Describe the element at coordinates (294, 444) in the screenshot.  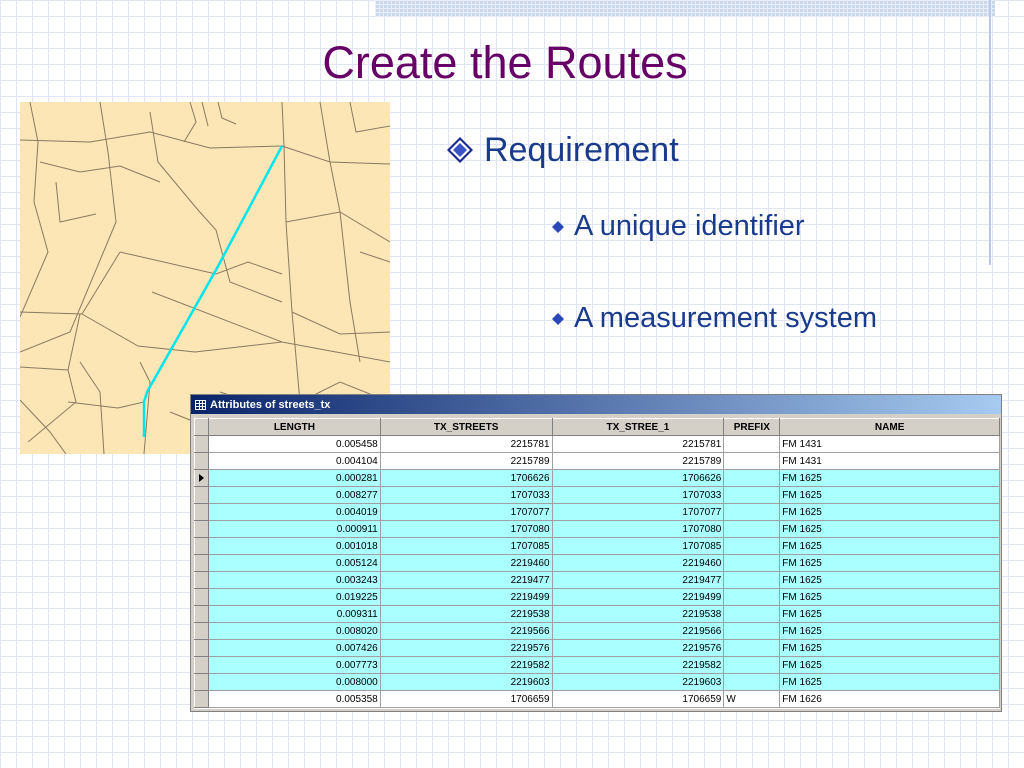
I see `cell-length: 0.005458` at that location.